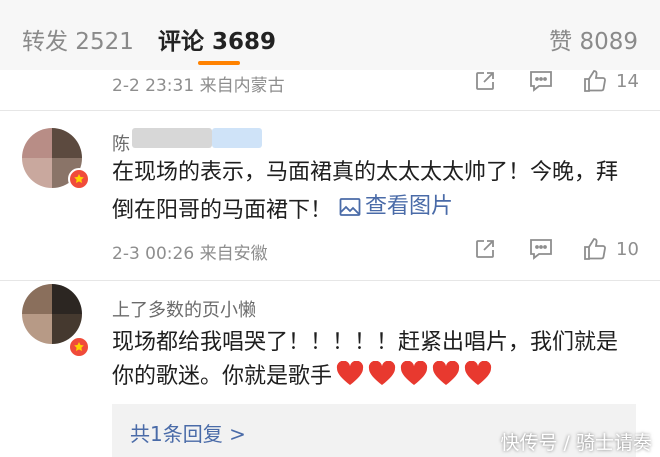  I want to click on comment-text: 现场都给我唱哭了！！！！！赶紧出唱片，我们就是你的歌迷。你就是歌手, so click(372, 362).